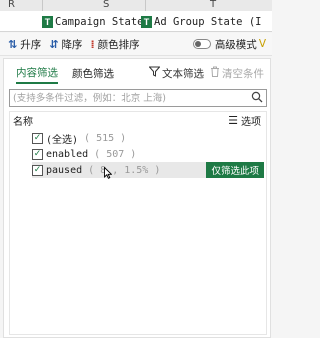 This screenshot has height=338, width=320. I want to click on text-filter-label: 文本筛选, so click(183, 73).